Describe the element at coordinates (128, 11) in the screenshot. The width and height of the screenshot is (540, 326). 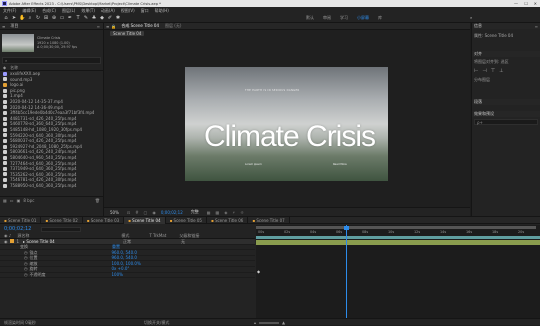
I see `menu-view: 视图(V)` at that location.